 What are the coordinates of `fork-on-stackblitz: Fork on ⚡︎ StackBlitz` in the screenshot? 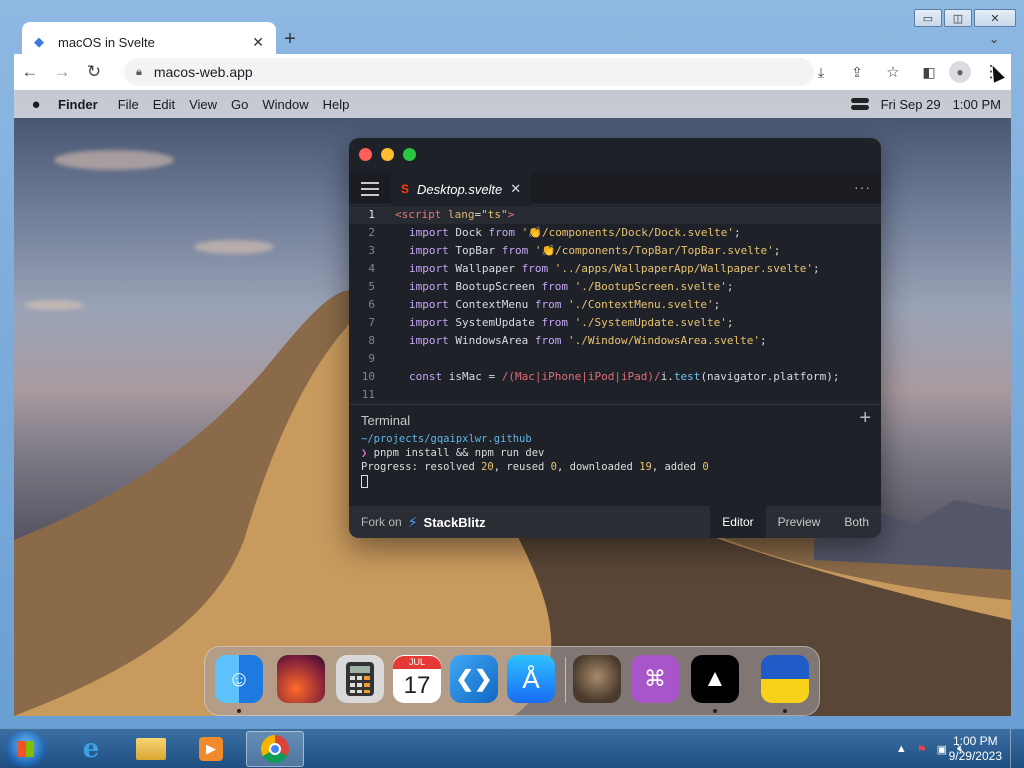 It's located at (423, 522).